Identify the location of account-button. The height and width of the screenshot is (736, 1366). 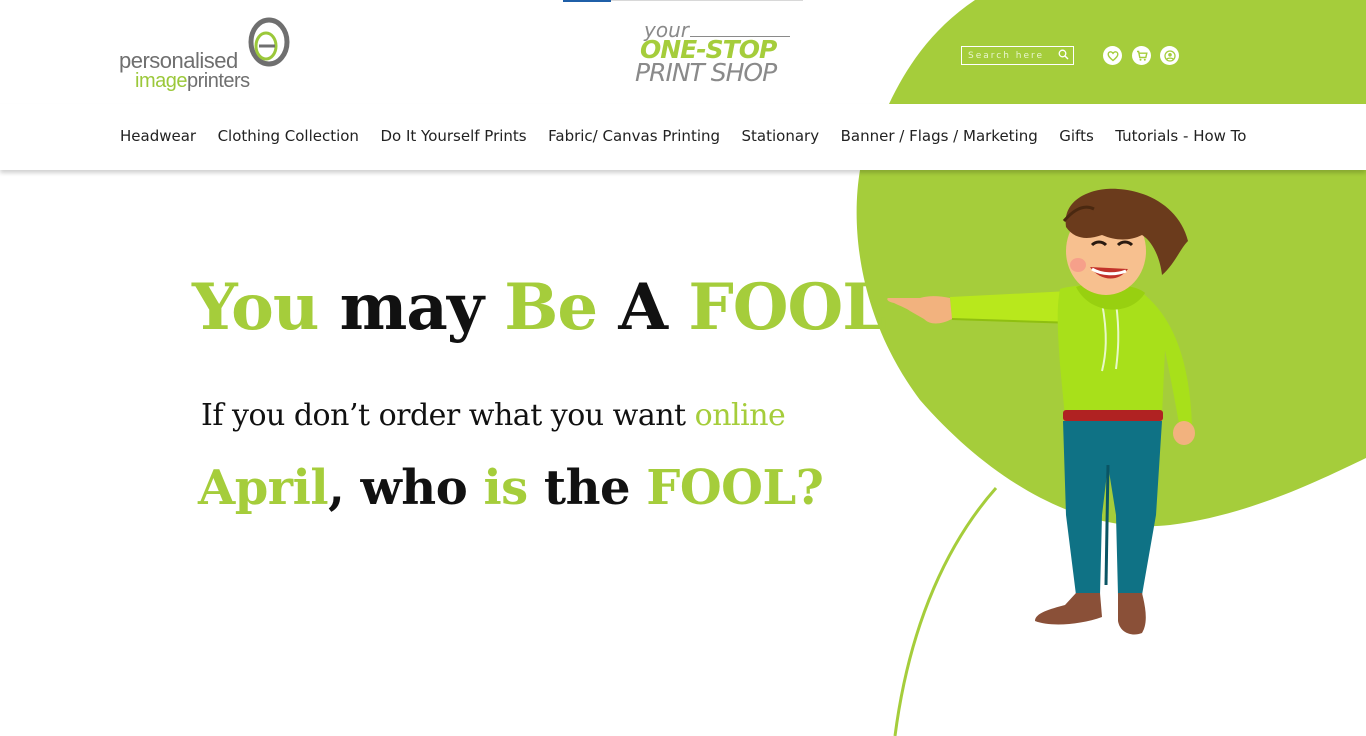
(1169, 55).